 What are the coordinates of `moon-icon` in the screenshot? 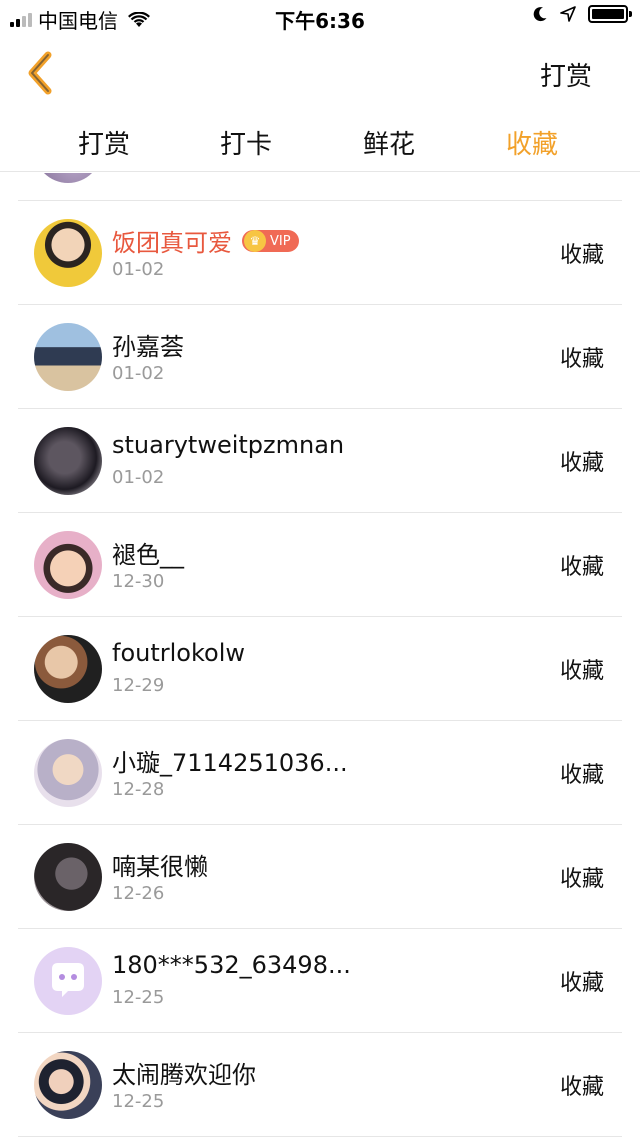 It's located at (540, 14).